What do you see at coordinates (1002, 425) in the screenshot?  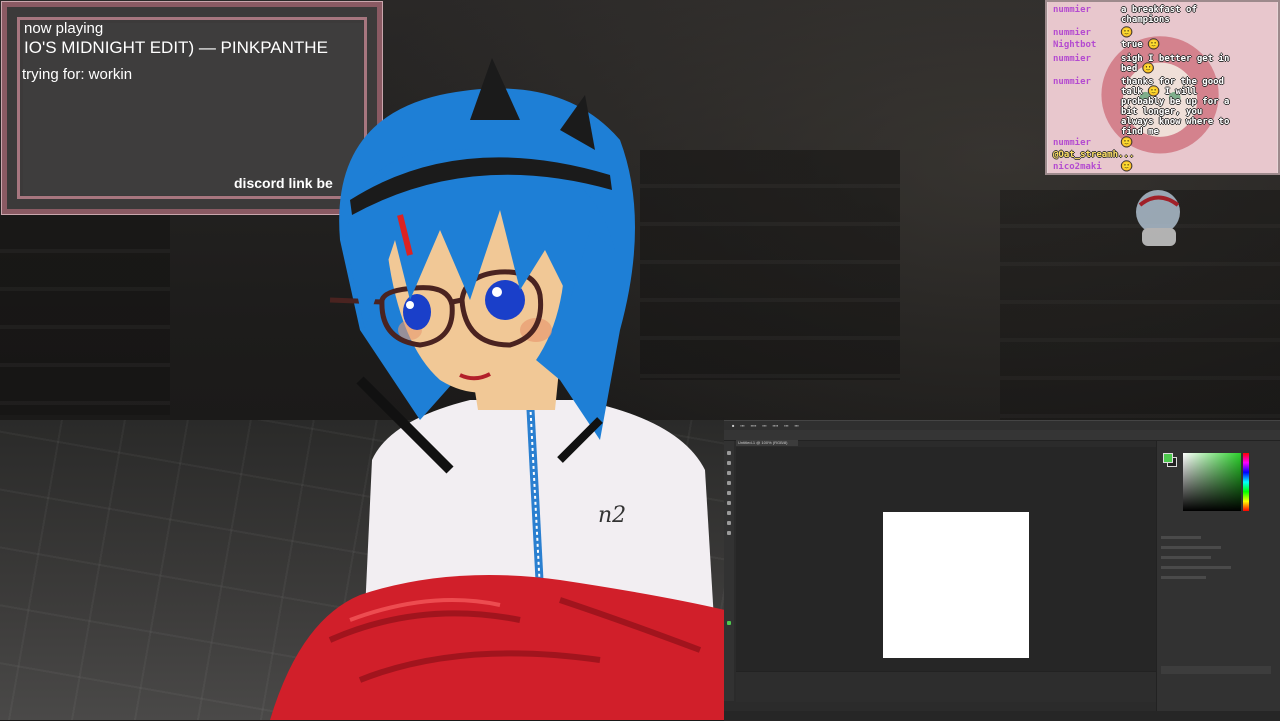 I see `photoshop-menubar: ■ ▪▪▪ ▪▪▪▪ ▪▪▪ ▪▪▪▪ ▪▪▪ ▪▪▪` at bounding box center [1002, 425].